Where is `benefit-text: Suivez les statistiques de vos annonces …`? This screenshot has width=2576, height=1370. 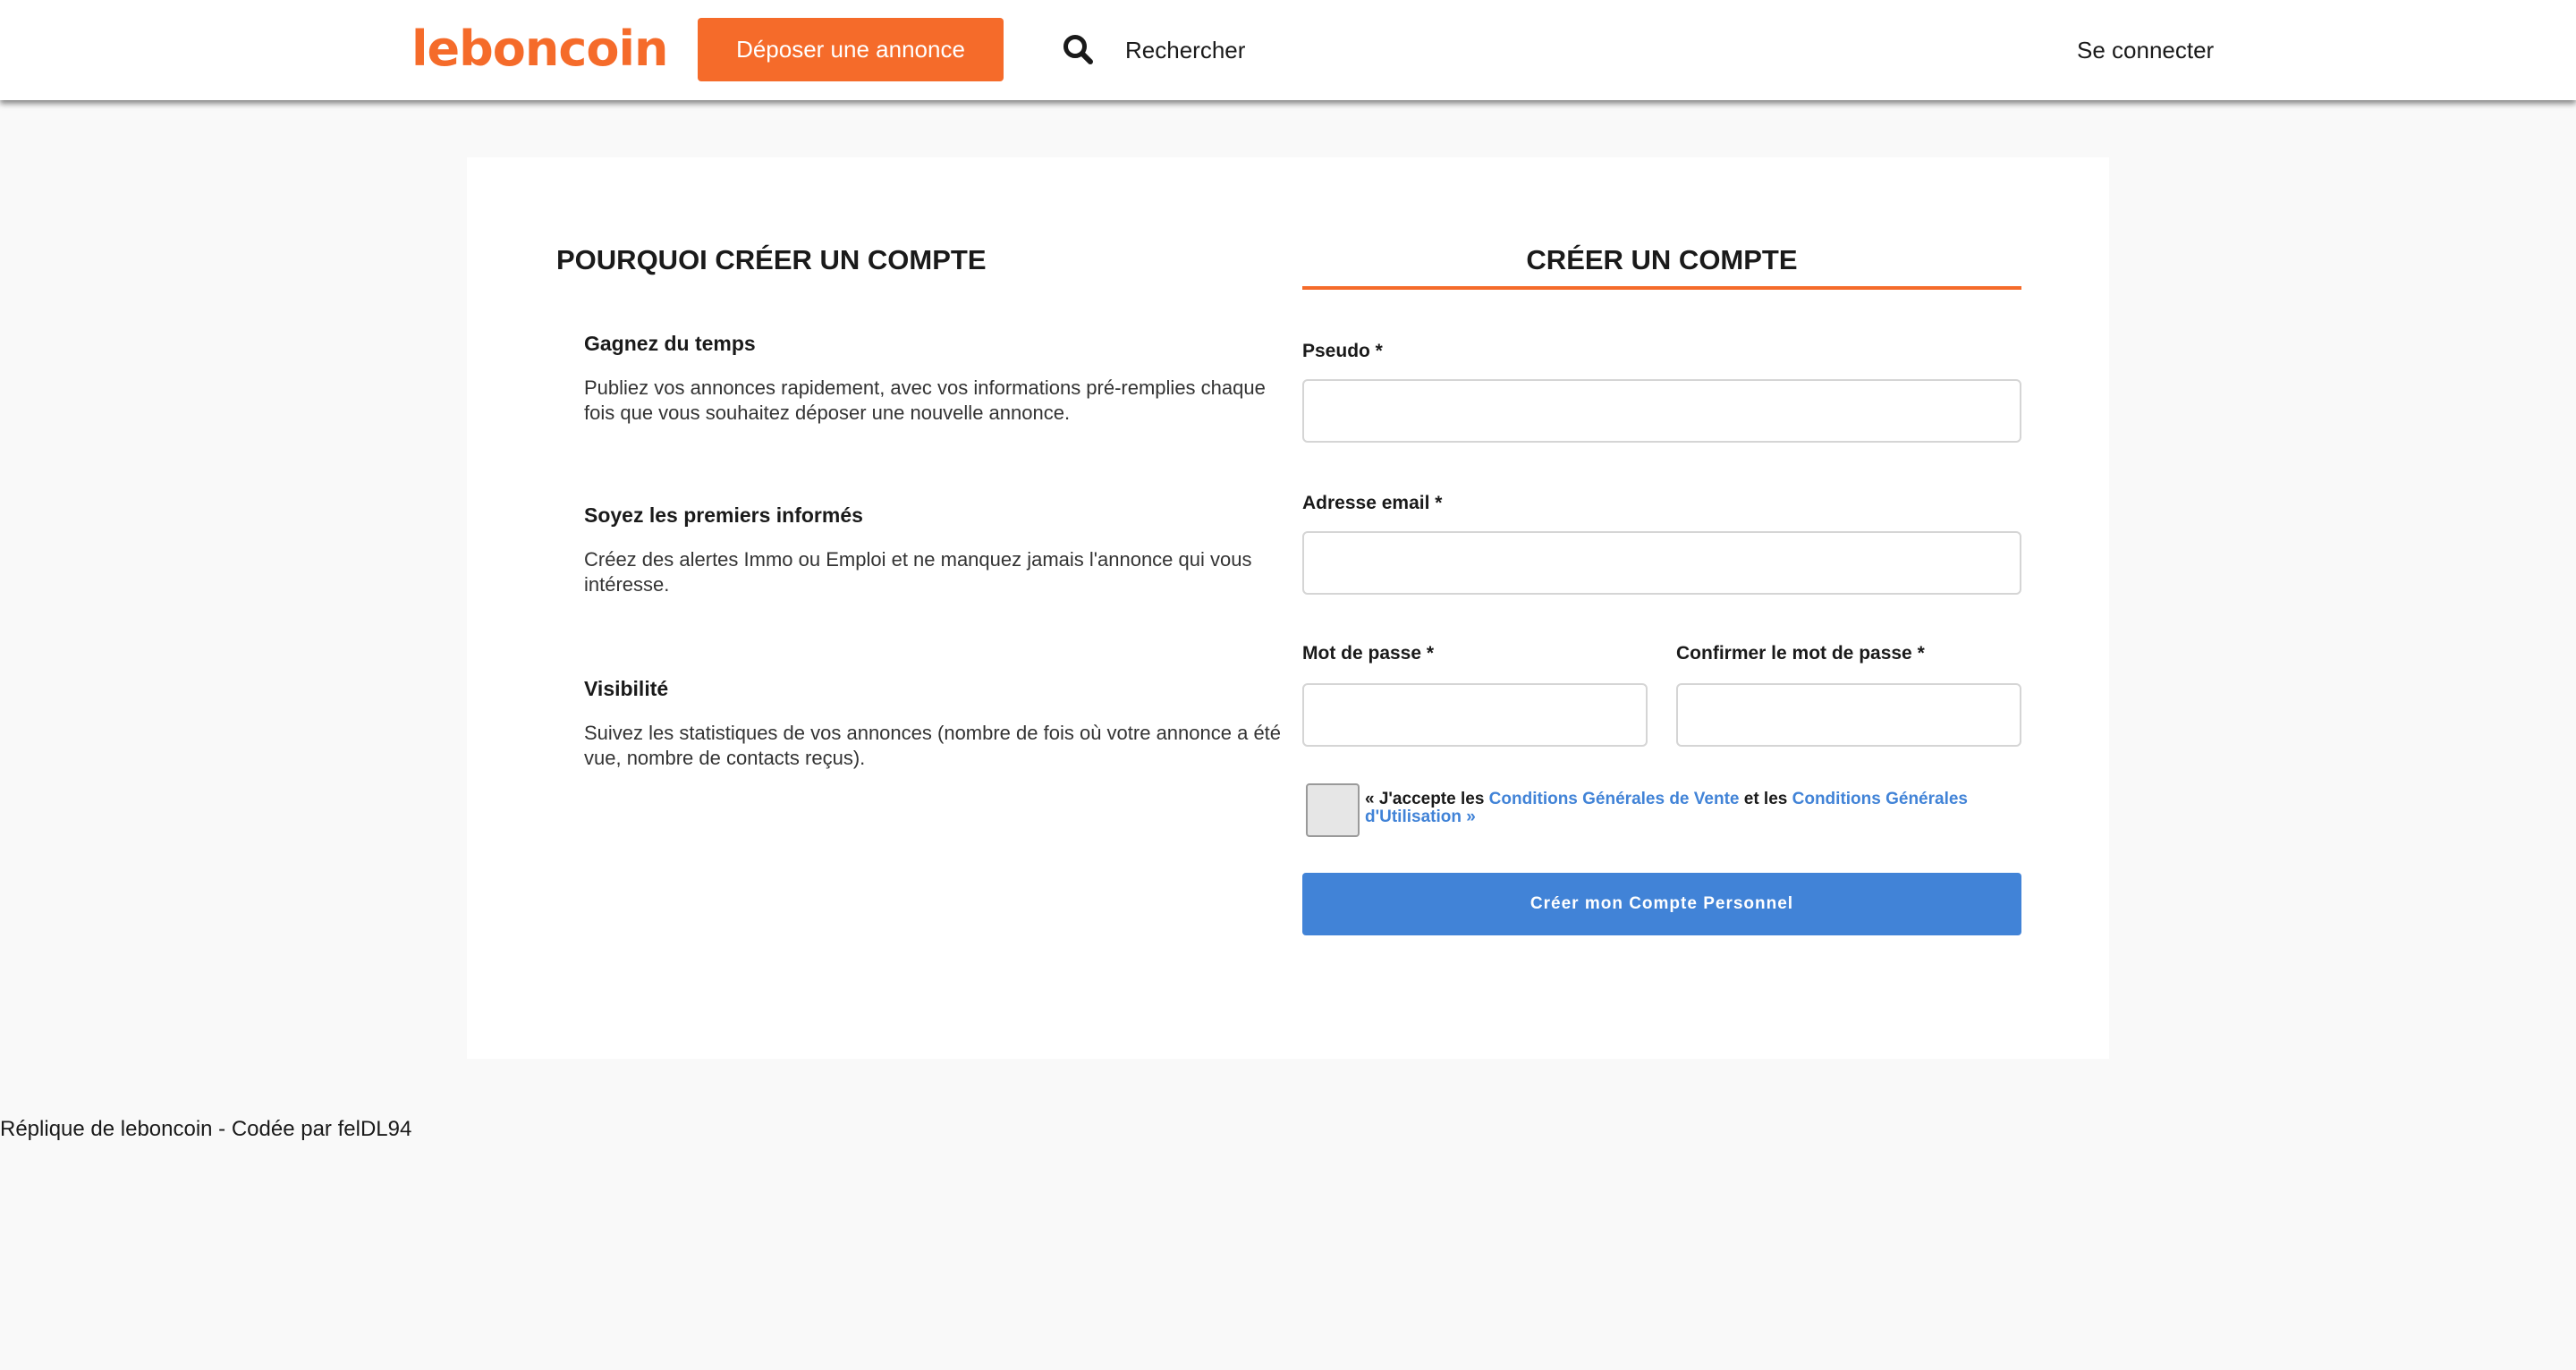
benefit-text: Suivez les statistiques de vos annonces … is located at coordinates (933, 745).